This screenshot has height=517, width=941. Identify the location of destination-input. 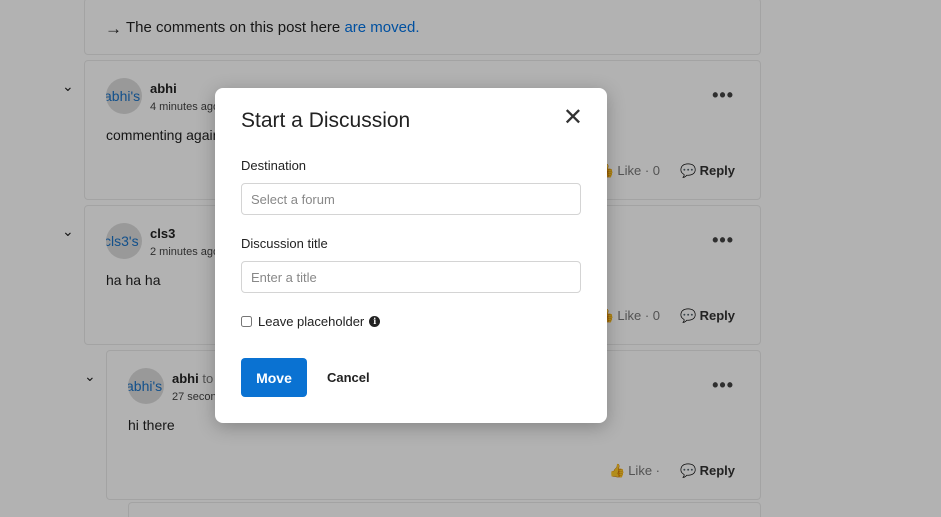
(411, 199).